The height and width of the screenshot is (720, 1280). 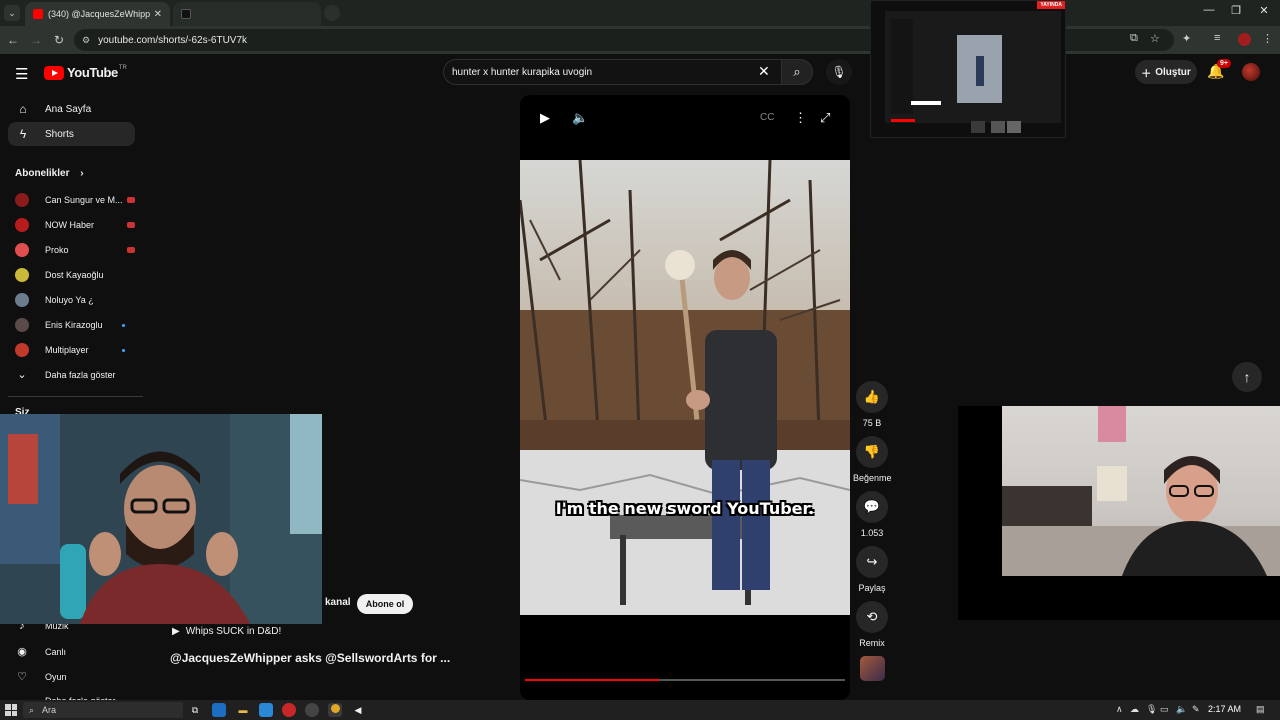 What do you see at coordinates (800, 118) in the screenshot?
I see `more-options-icon: ⋮` at bounding box center [800, 118].